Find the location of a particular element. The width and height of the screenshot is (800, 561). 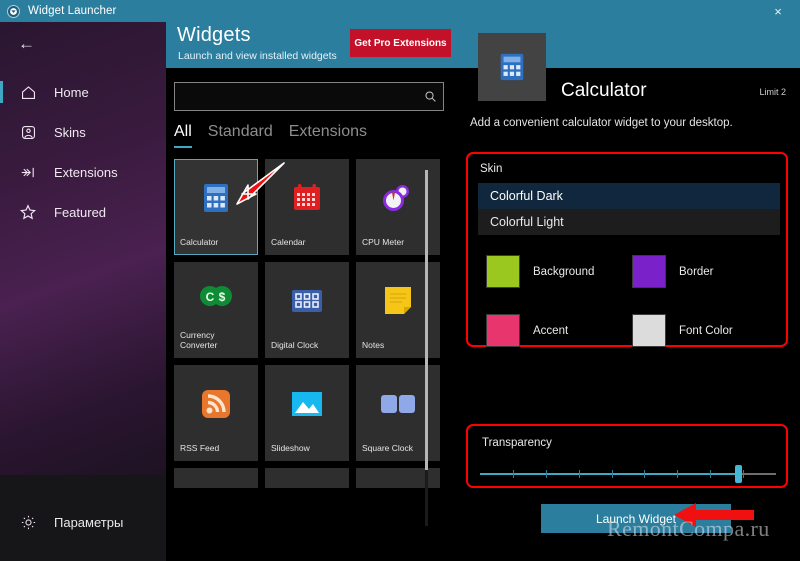

swatch-font-color-color is located at coordinates (649, 330).